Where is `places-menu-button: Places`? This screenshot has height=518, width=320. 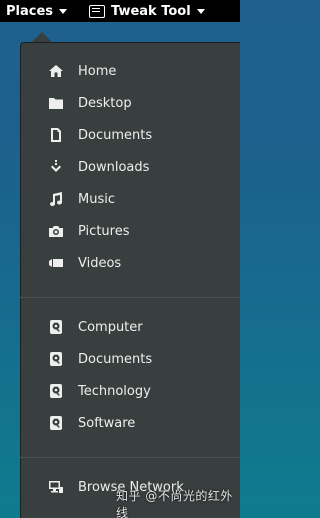
places-menu-button: Places is located at coordinates (37, 11).